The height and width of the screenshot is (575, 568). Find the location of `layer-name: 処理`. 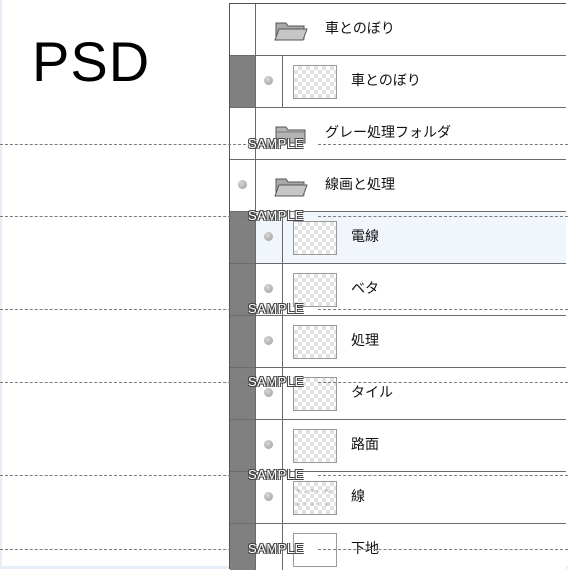

layer-name: 処理 is located at coordinates (365, 341).